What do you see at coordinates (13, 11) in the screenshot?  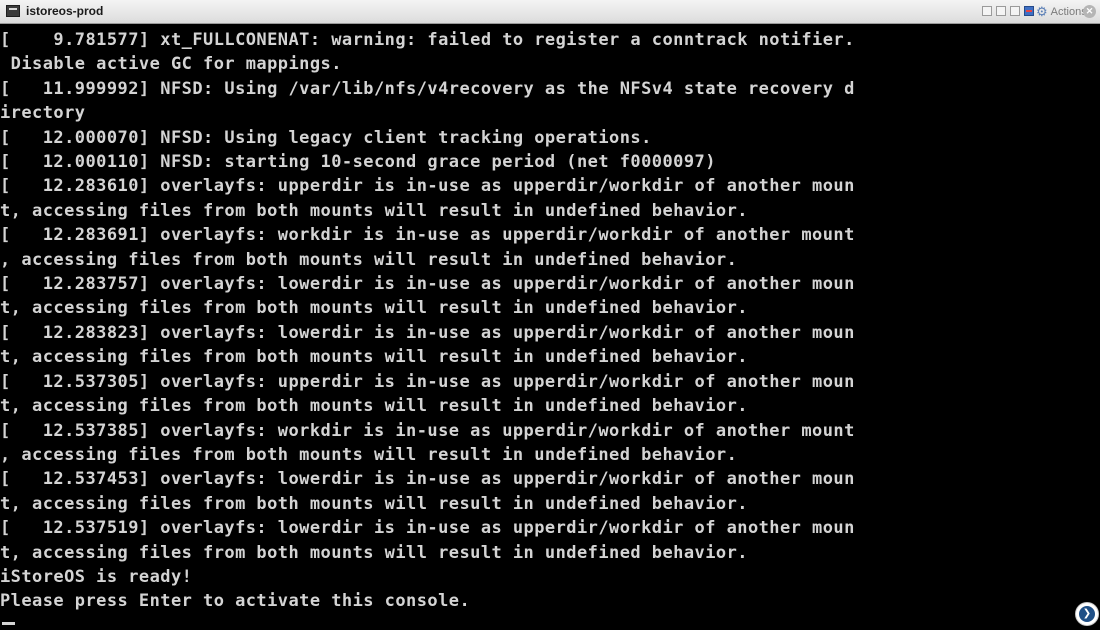 I see `terminal-icon` at bounding box center [13, 11].